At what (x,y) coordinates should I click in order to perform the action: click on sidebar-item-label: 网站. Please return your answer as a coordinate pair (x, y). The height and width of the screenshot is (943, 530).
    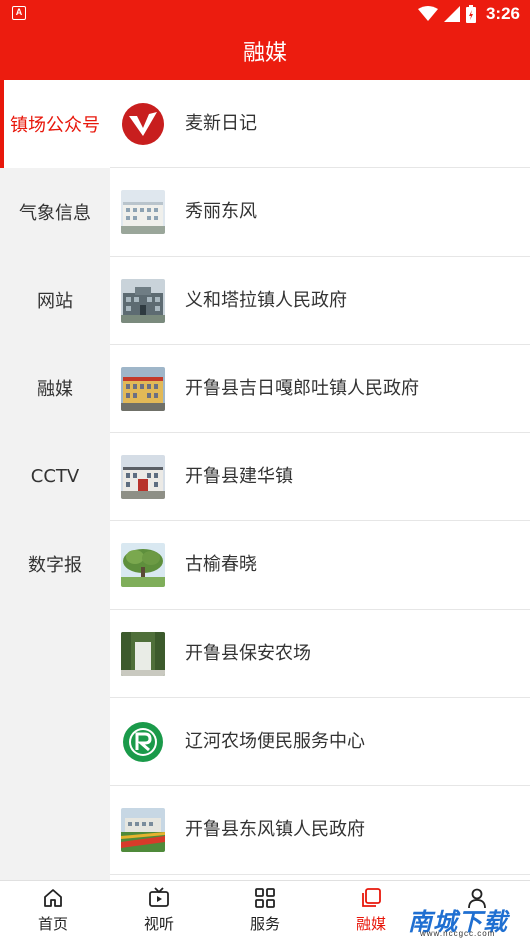
    Looking at the image, I should click on (55, 300).